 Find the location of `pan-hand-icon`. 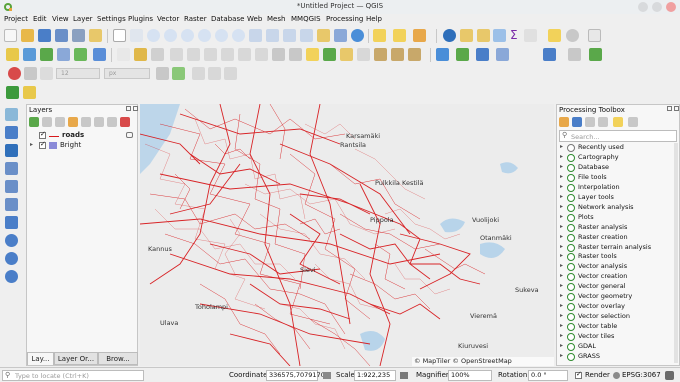

pan-hand-icon is located at coordinates (119, 35).